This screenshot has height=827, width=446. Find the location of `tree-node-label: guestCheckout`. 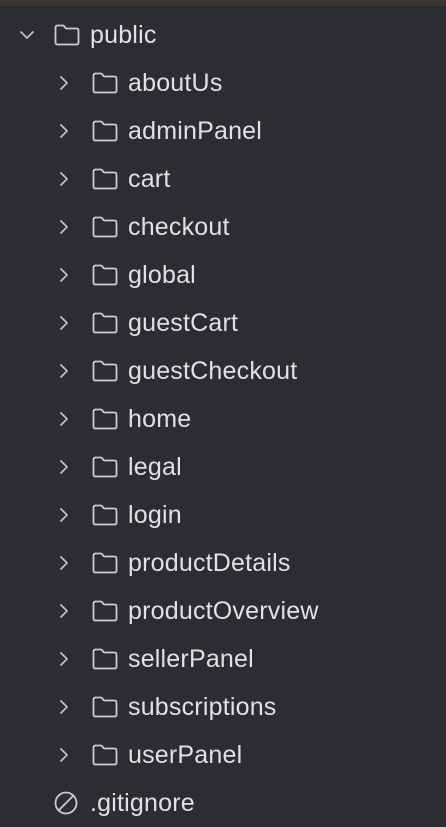

tree-node-label: guestCheckout is located at coordinates (213, 371).